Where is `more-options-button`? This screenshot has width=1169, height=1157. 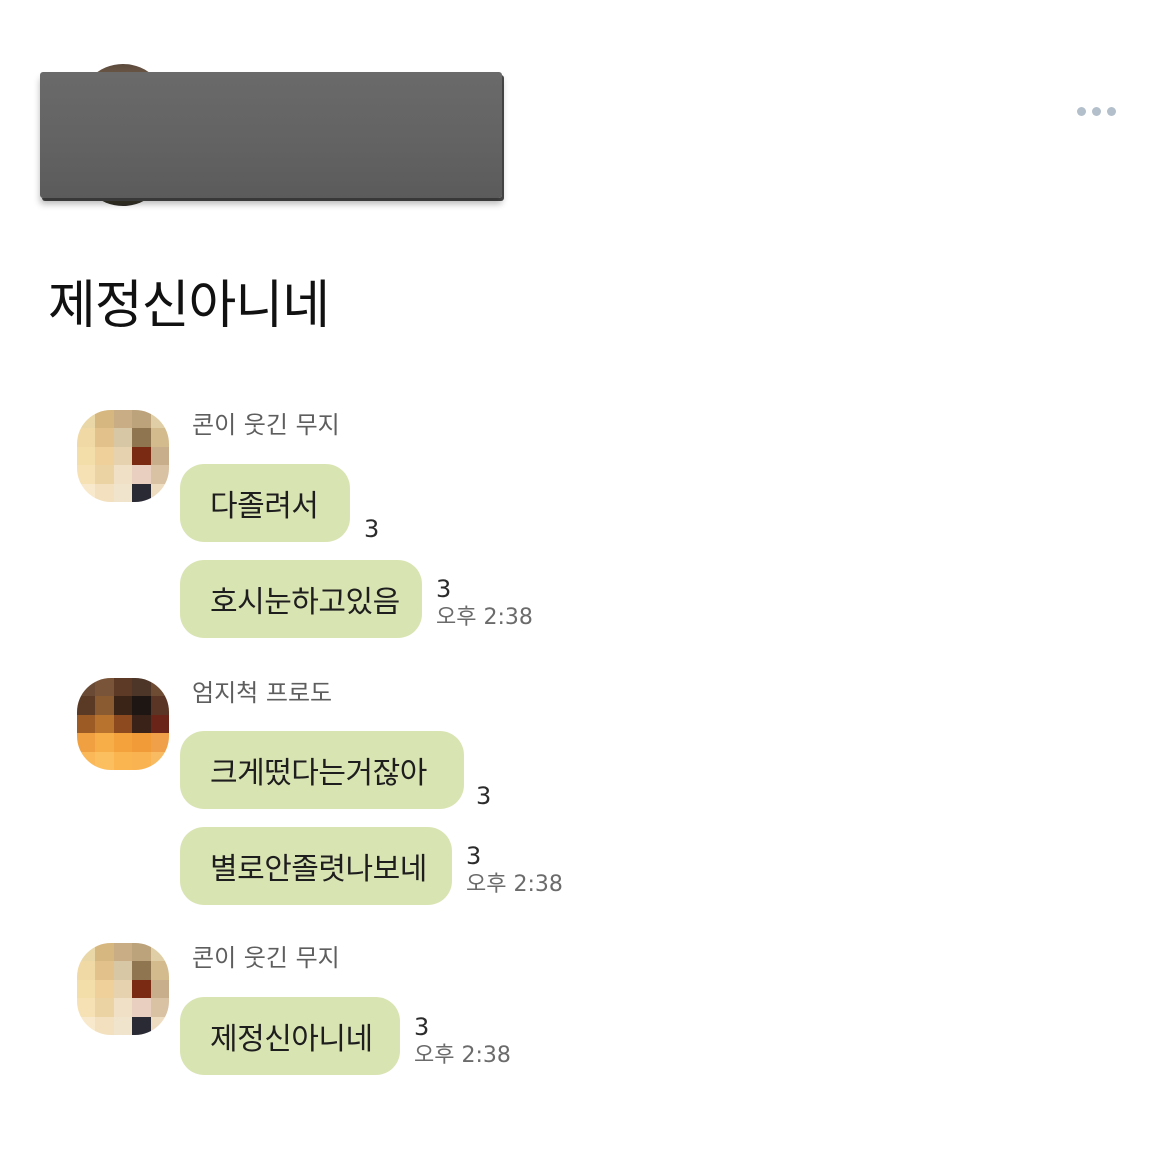 more-options-button is located at coordinates (1096, 111).